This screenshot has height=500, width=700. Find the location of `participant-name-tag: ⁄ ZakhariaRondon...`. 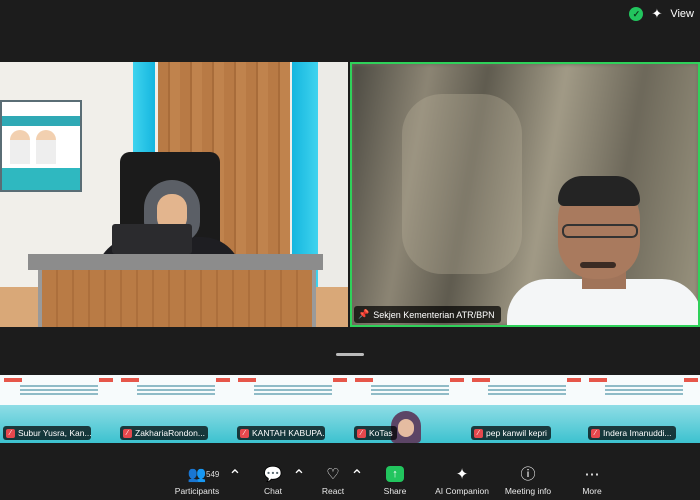

participant-name-tag: ⁄ ZakhariaRondon... is located at coordinates (164, 433).